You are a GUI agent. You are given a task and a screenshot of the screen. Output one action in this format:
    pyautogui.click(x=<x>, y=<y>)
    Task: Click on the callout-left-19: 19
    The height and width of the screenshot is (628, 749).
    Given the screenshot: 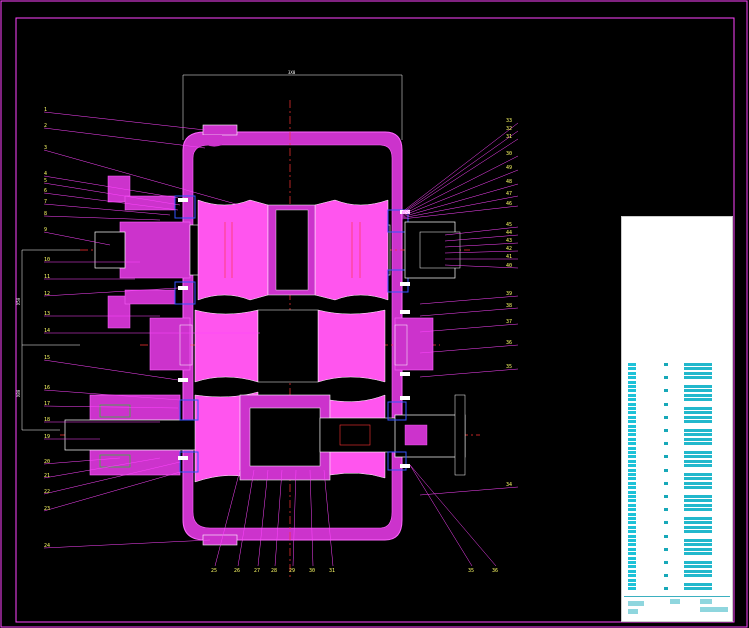 What is the action you would take?
    pyautogui.click(x=47, y=437)
    